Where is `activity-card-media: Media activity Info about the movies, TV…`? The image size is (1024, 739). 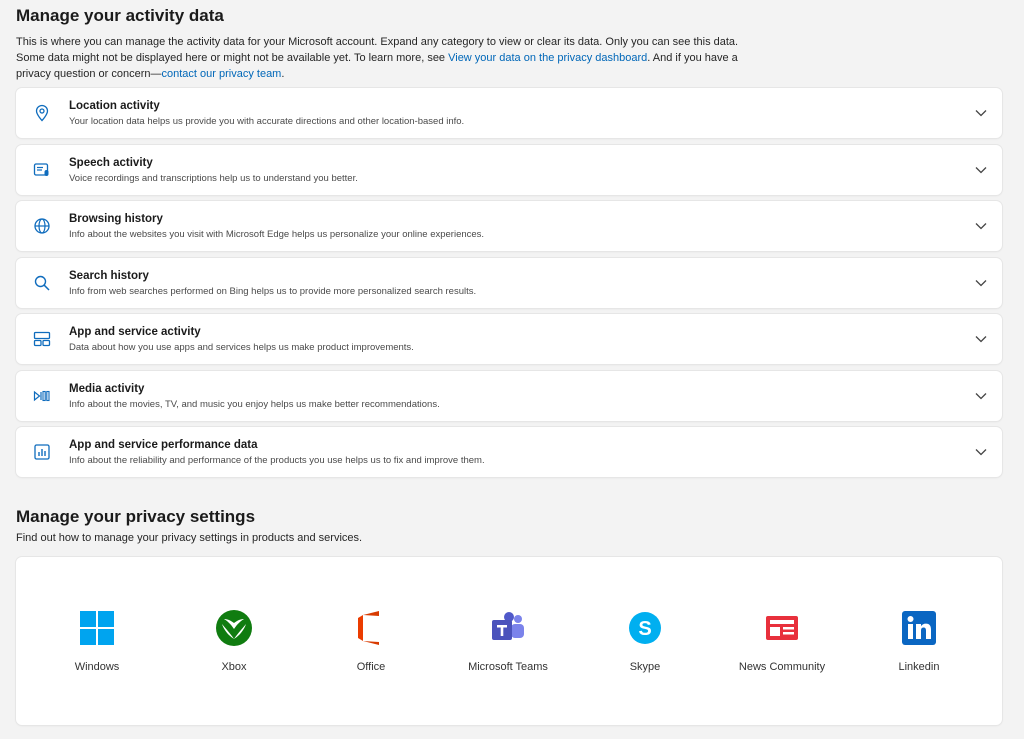 activity-card-media: Media activity Info about the movies, TV… is located at coordinates (509, 396).